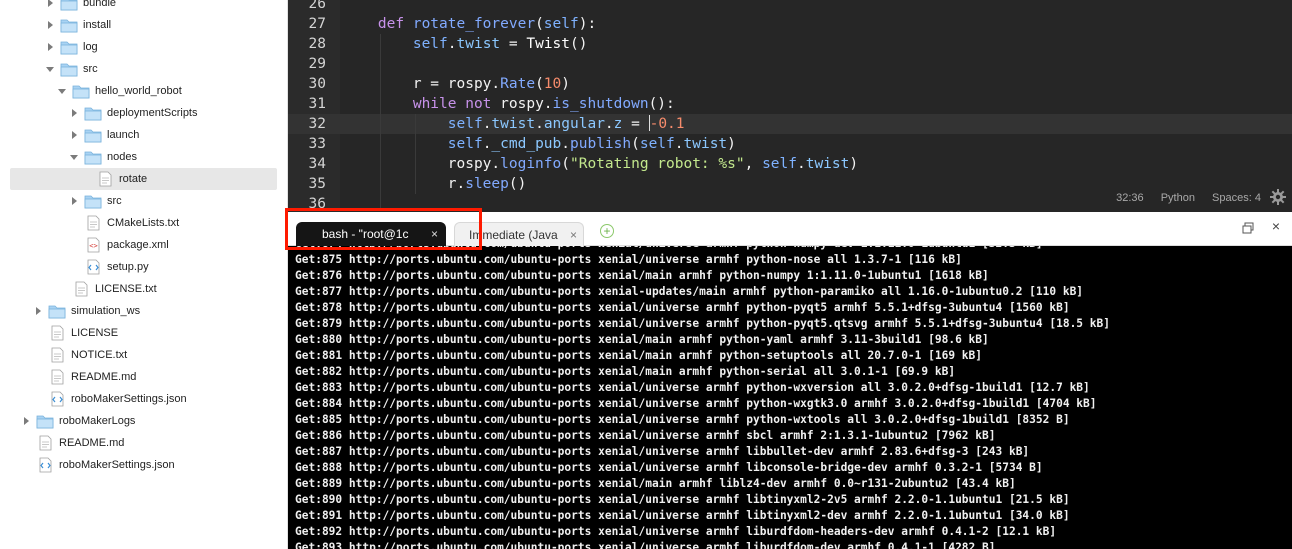  What do you see at coordinates (143, 47) in the screenshot?
I see `tree-item-log: log` at bounding box center [143, 47].